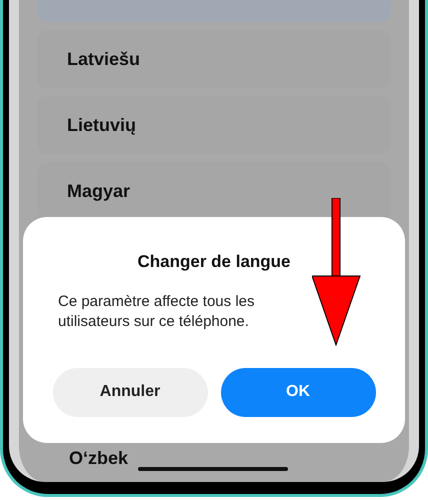 Image resolution: width=428 pixels, height=500 pixels. What do you see at coordinates (130, 392) in the screenshot?
I see `cancel-button: Annuler` at bounding box center [130, 392].